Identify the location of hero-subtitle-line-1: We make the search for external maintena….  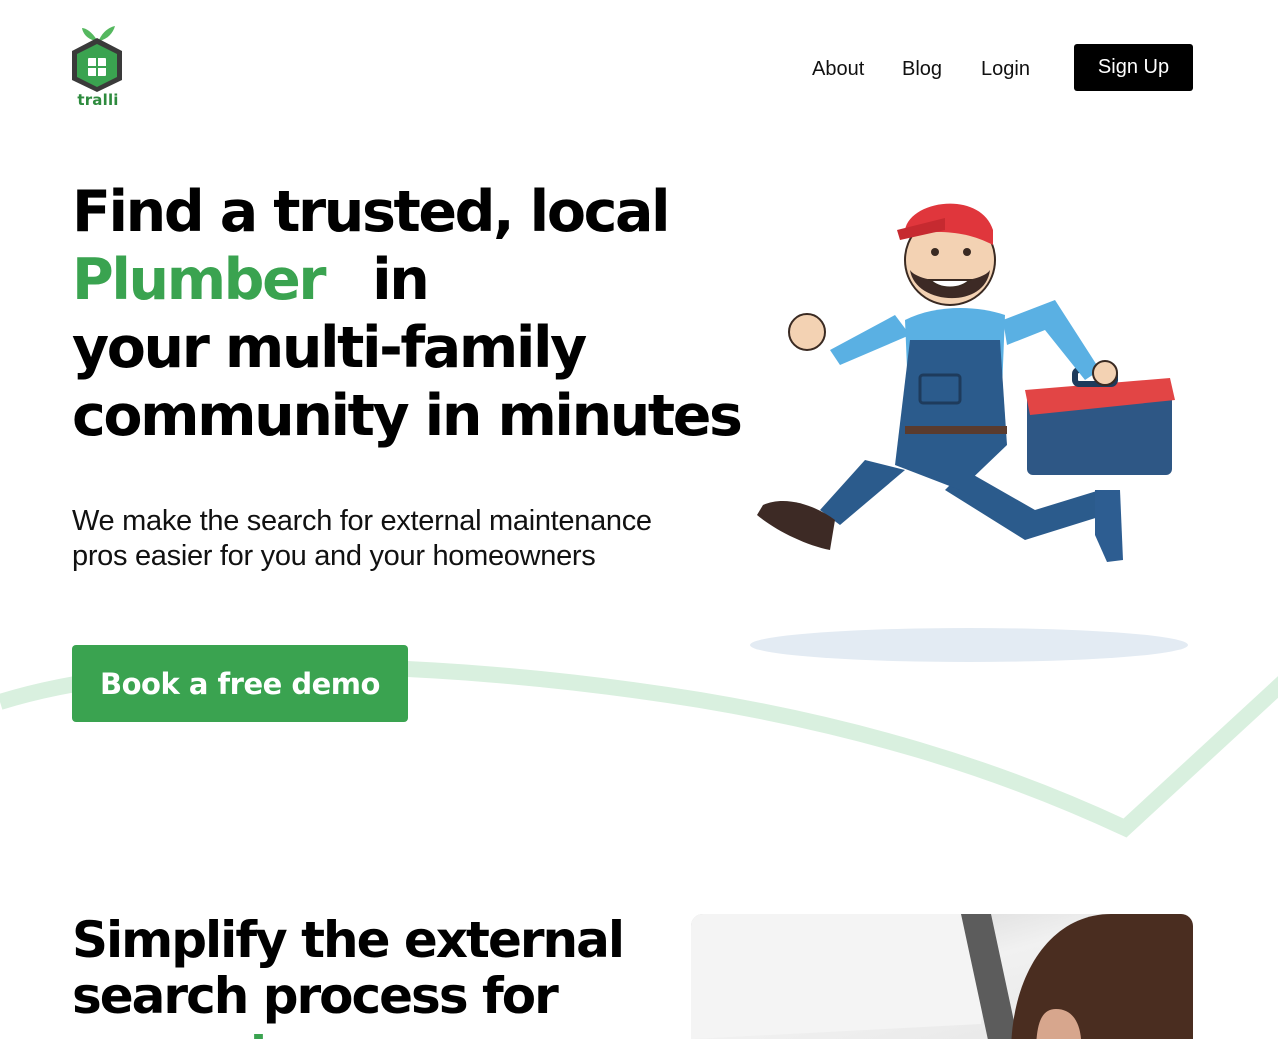
(362, 521).